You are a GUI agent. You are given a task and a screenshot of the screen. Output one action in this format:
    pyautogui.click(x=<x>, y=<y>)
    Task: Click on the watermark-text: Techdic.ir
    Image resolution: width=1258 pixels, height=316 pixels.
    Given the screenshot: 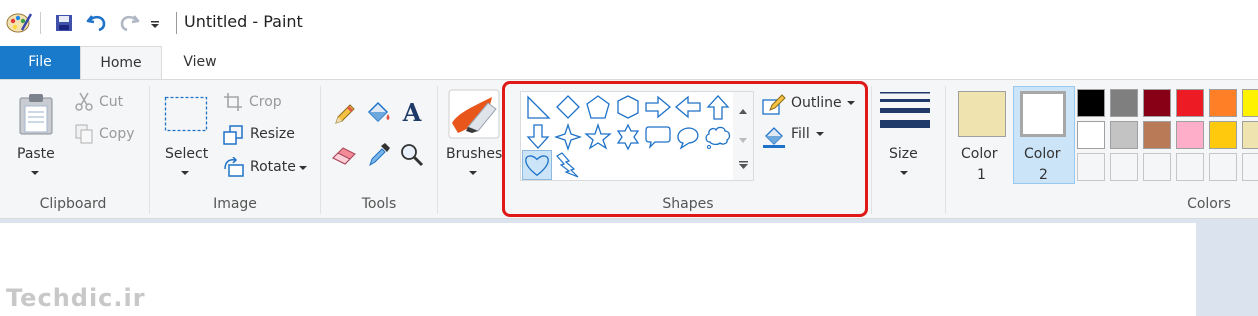 What is the action you would take?
    pyautogui.click(x=76, y=298)
    